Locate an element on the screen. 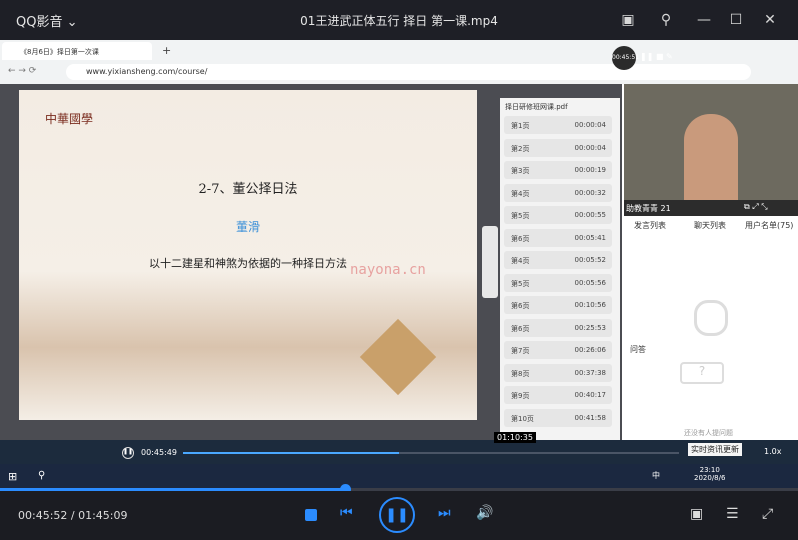  back-icon: ← → ⟳ is located at coordinates (22, 71).